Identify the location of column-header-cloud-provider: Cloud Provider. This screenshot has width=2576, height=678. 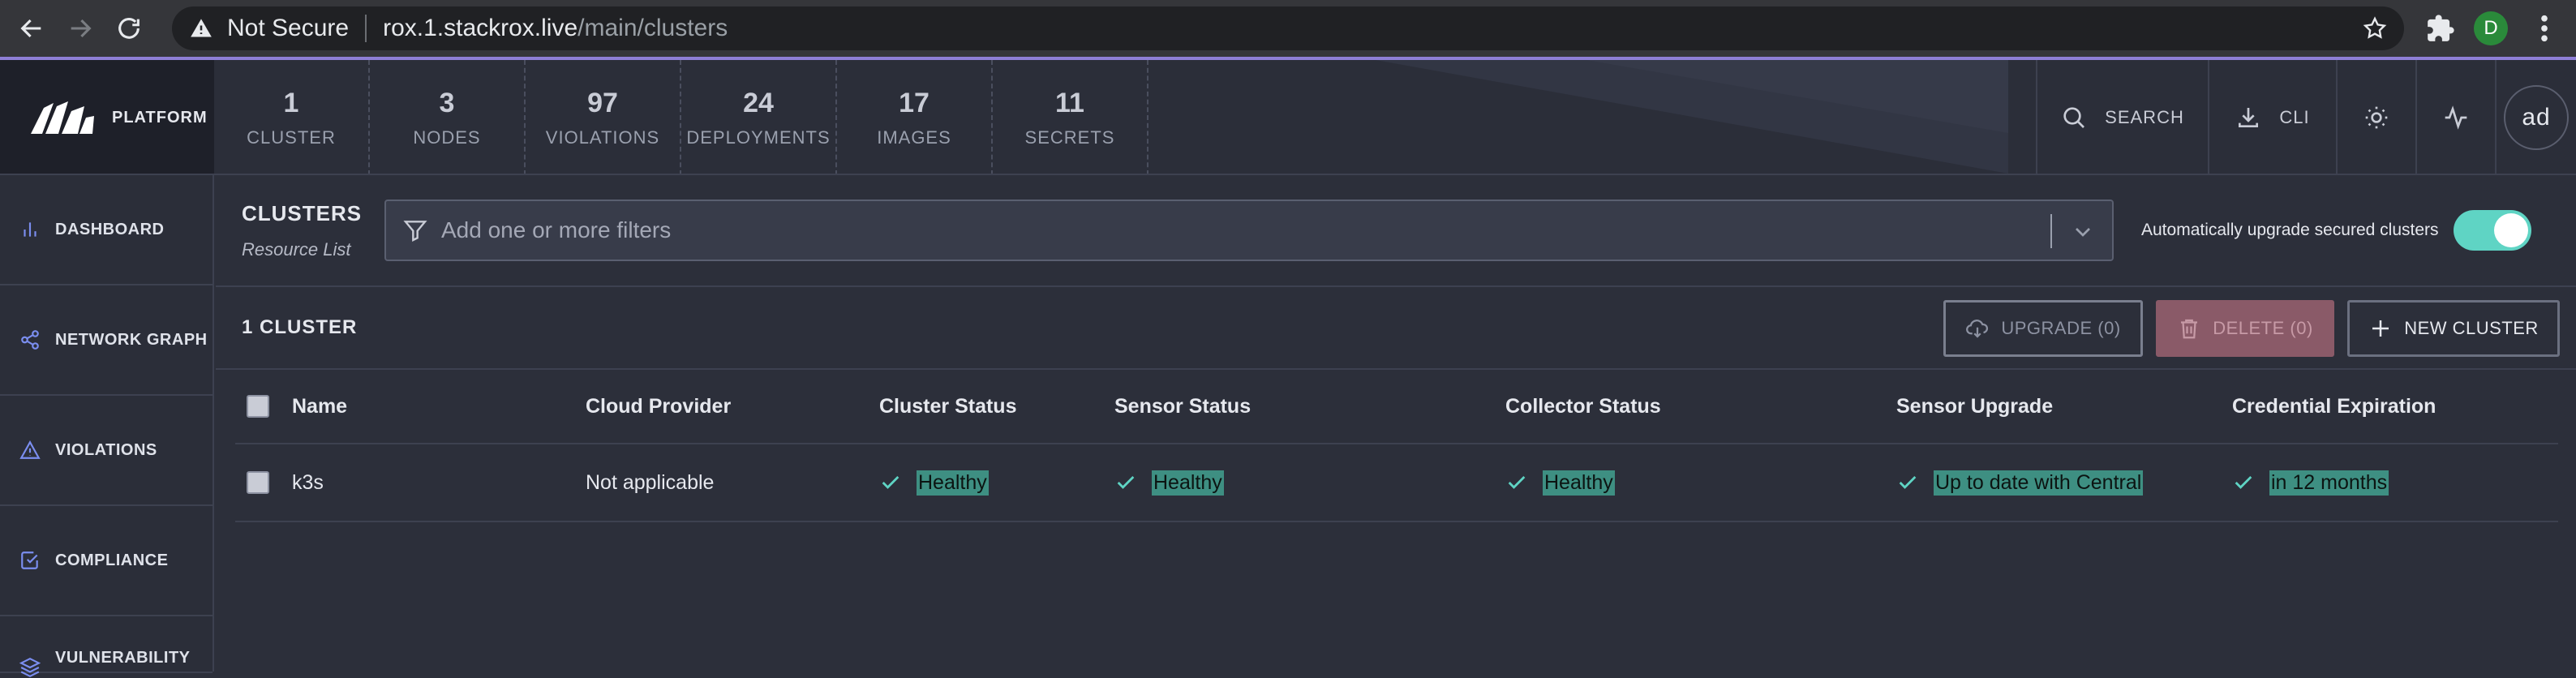
(732, 406).